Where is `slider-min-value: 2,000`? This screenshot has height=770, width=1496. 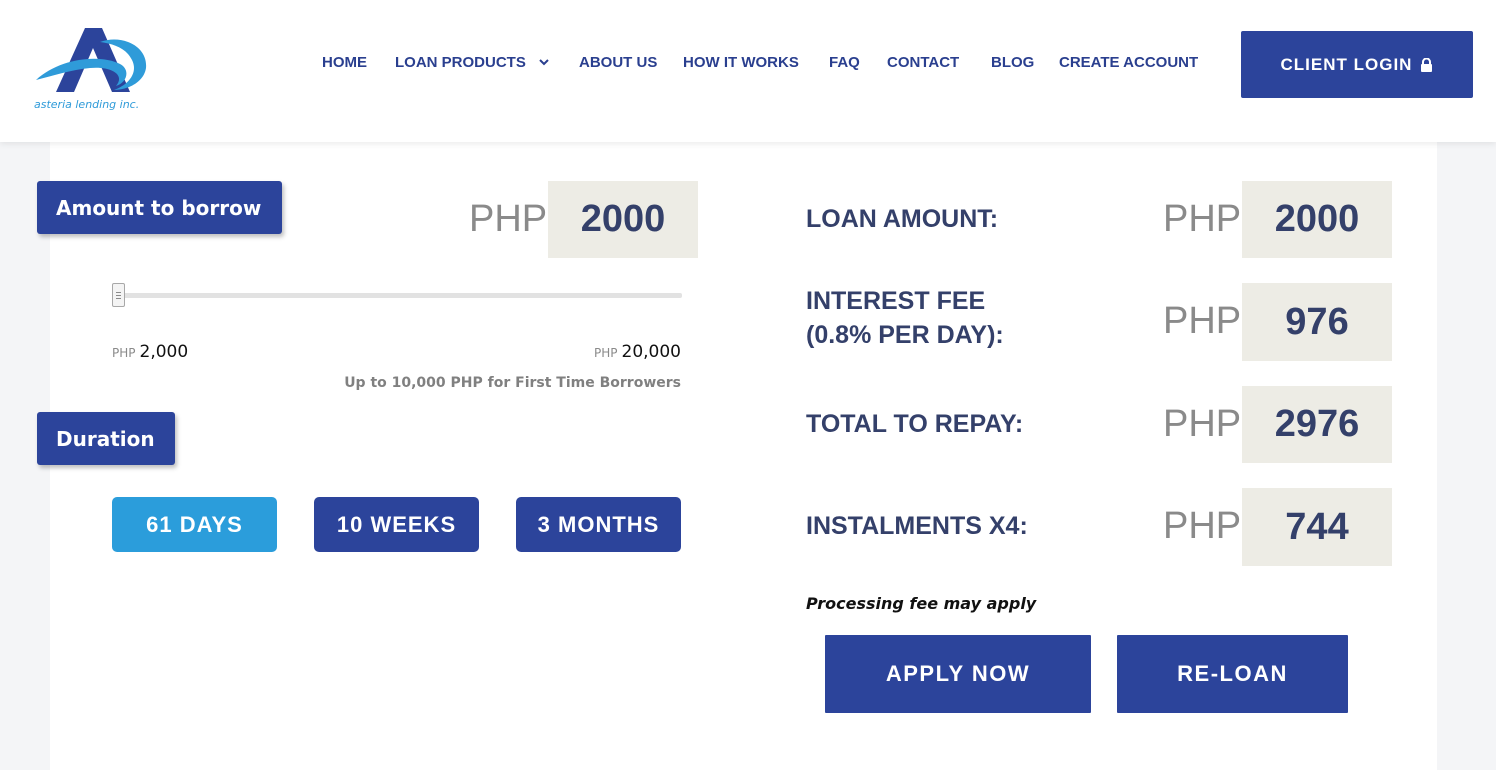
slider-min-value: 2,000 is located at coordinates (164, 352).